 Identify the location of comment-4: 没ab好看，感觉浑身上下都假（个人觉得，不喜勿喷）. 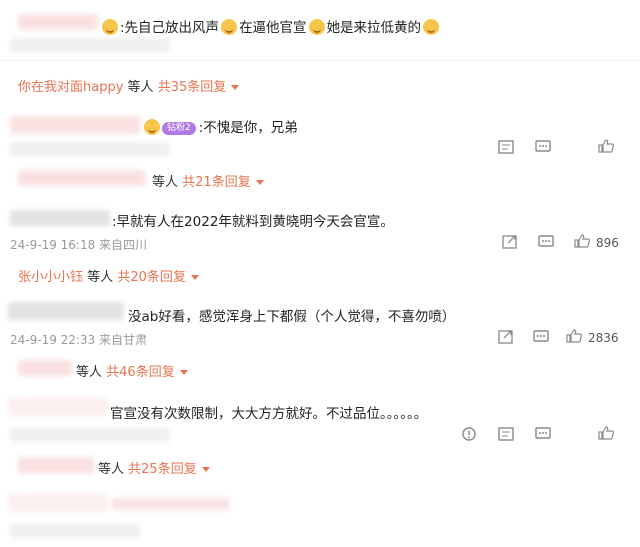
(292, 317).